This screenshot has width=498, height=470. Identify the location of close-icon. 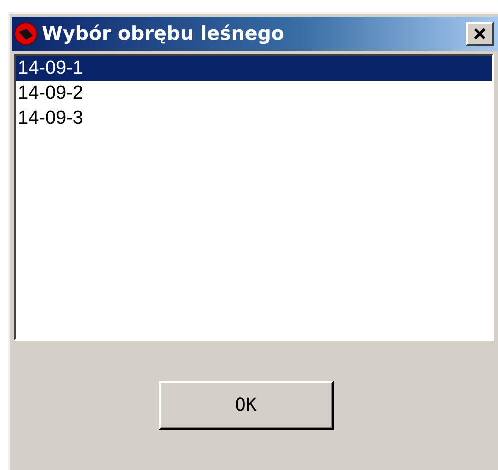
(480, 34).